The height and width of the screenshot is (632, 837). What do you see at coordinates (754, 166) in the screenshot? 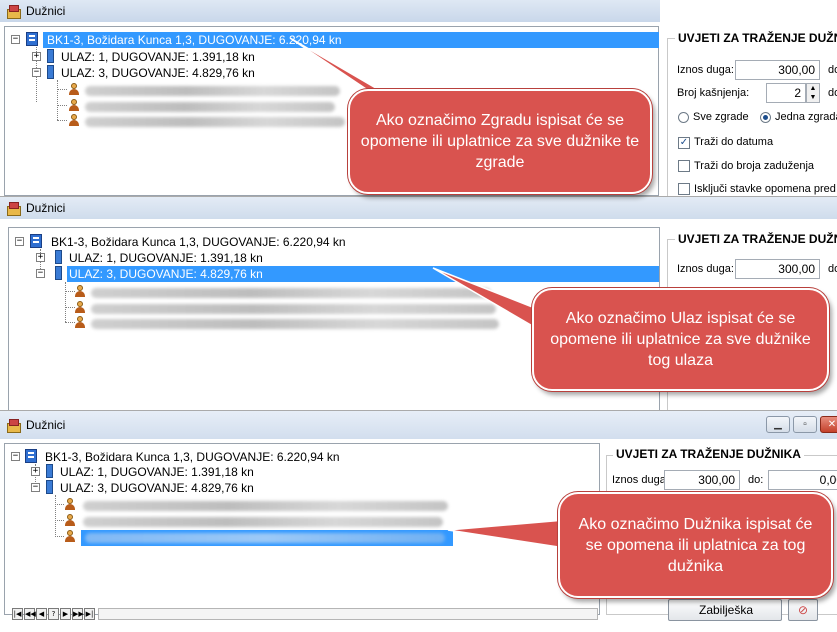
I see `check-count-label: Traži do broja zaduženja` at bounding box center [754, 166].